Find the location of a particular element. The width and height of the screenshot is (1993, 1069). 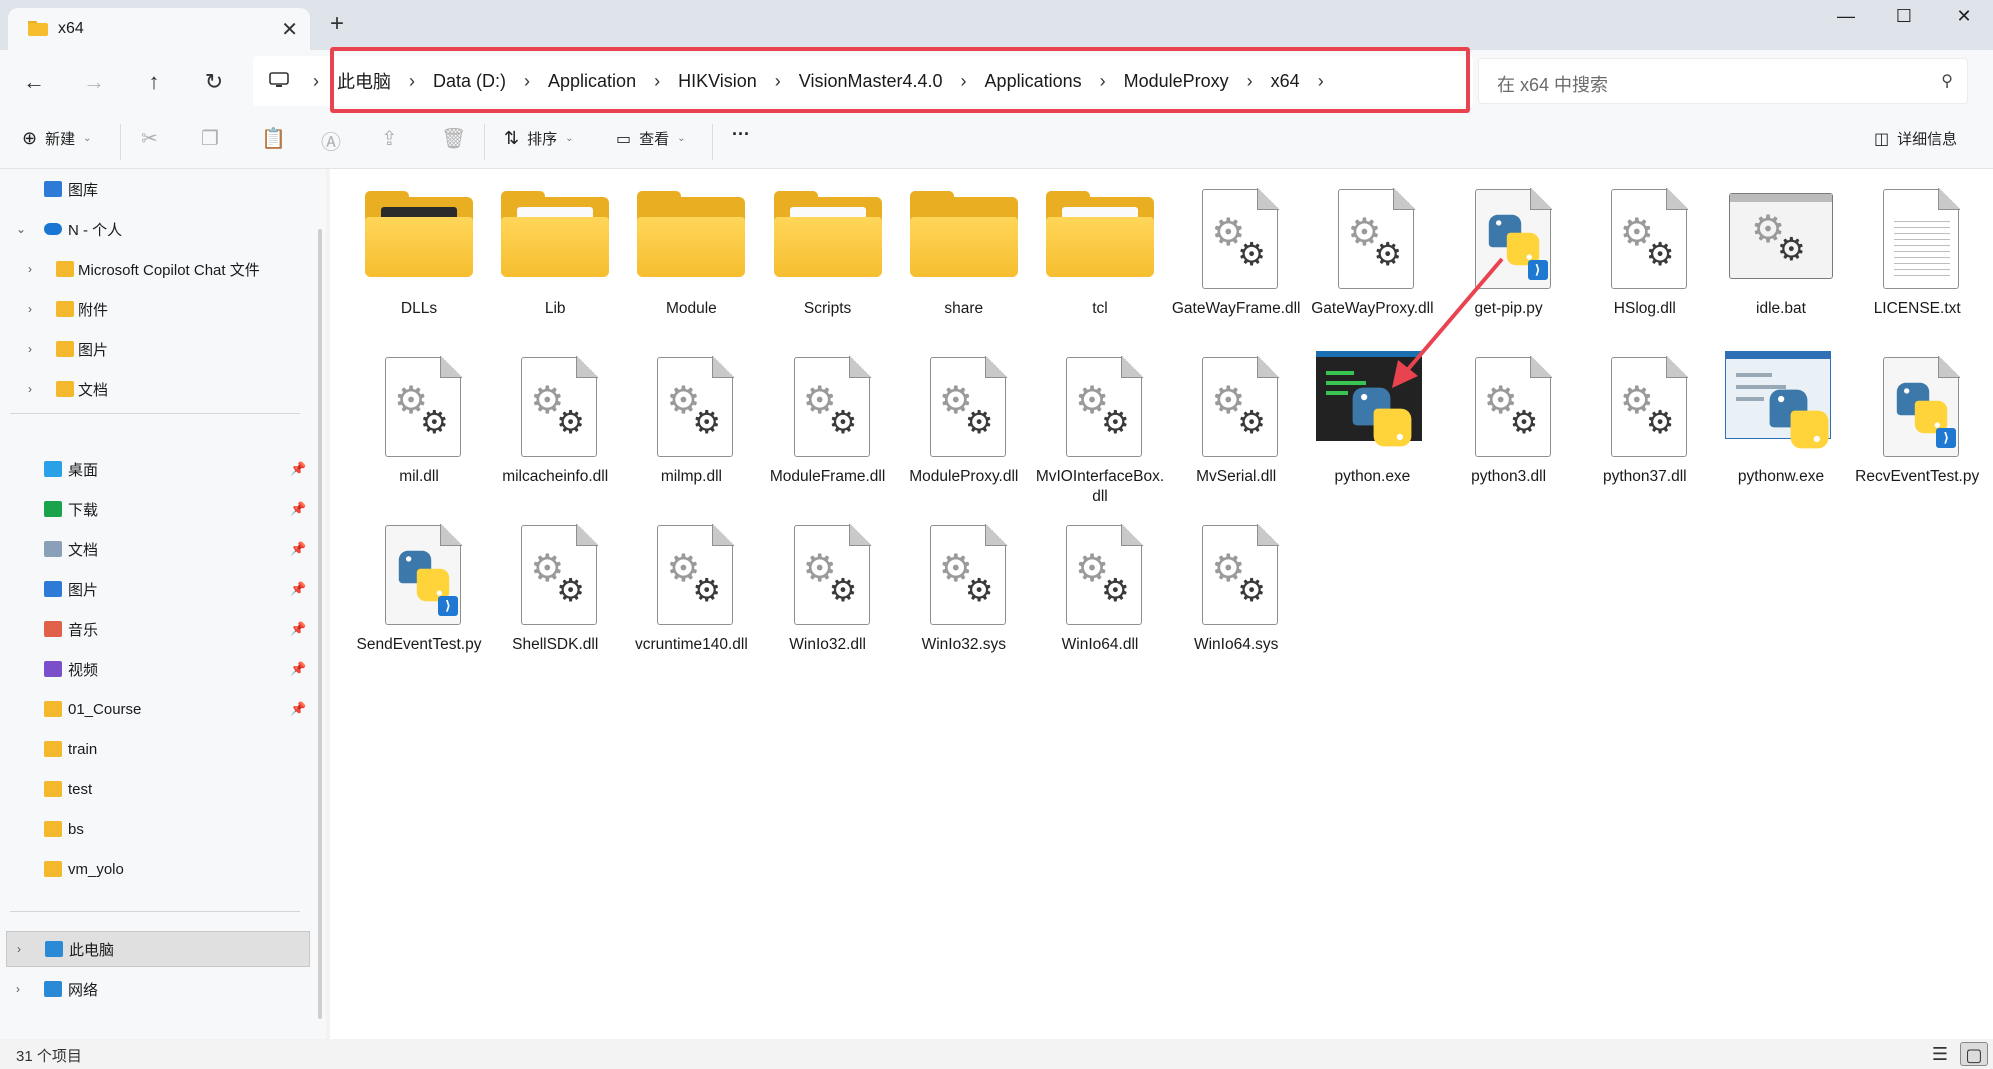

breadcrumb-item: HIKVision is located at coordinates (717, 81).